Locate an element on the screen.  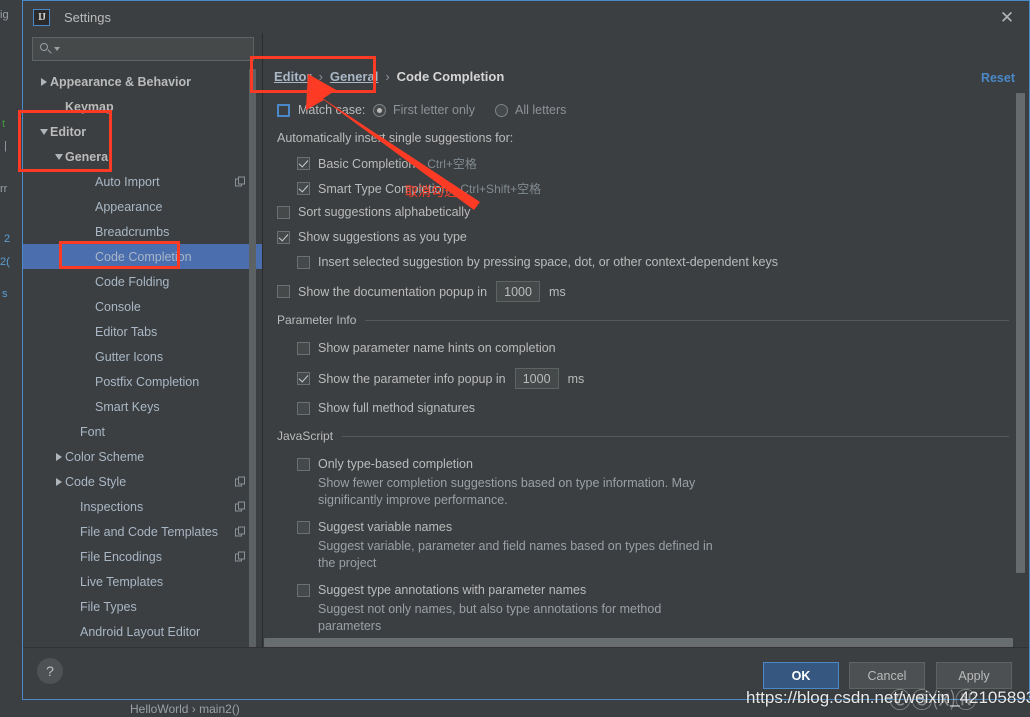
sidebar-item-inspections: Inspections is located at coordinates (142, 506).